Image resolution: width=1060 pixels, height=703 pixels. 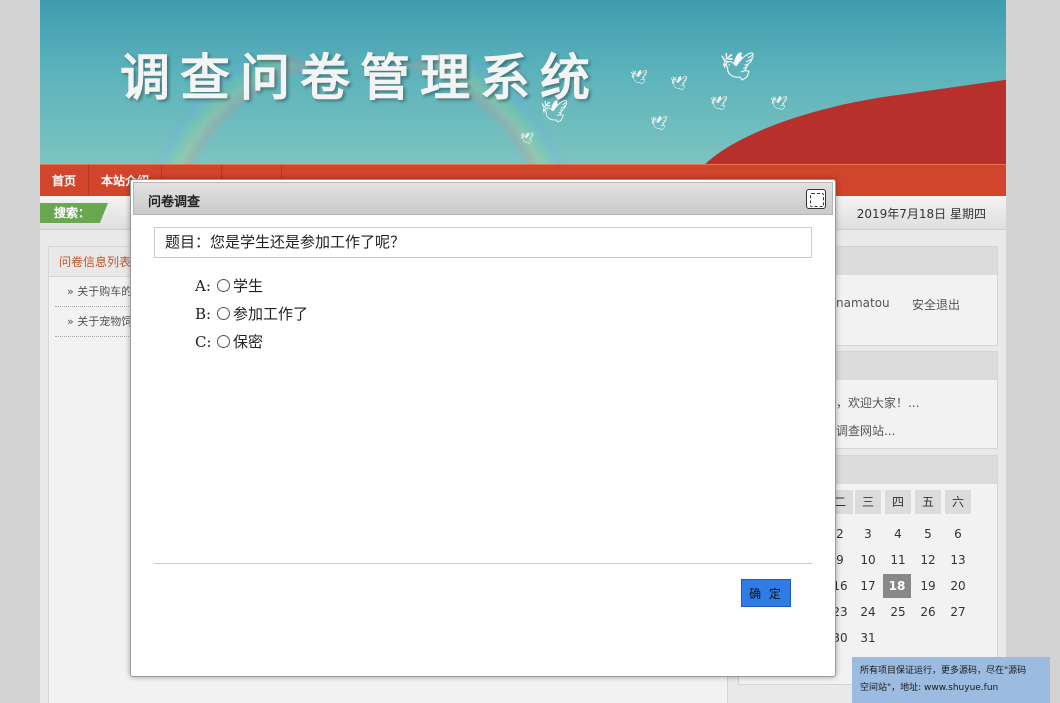 I want to click on current-date: 2019年7月18日 星期四, so click(x=921, y=214).